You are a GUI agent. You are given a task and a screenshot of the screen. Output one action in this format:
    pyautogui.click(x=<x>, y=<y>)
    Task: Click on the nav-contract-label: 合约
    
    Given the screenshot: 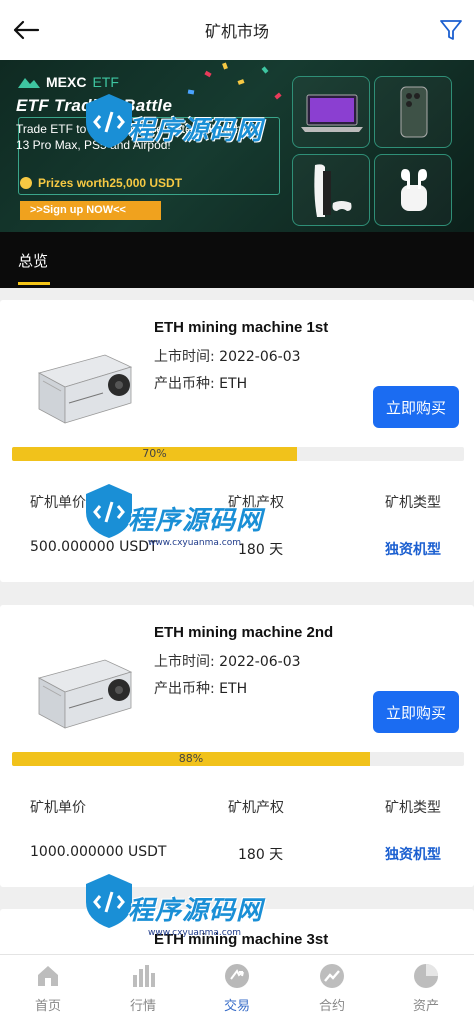 What is the action you would take?
    pyautogui.click(x=331, y=1006)
    